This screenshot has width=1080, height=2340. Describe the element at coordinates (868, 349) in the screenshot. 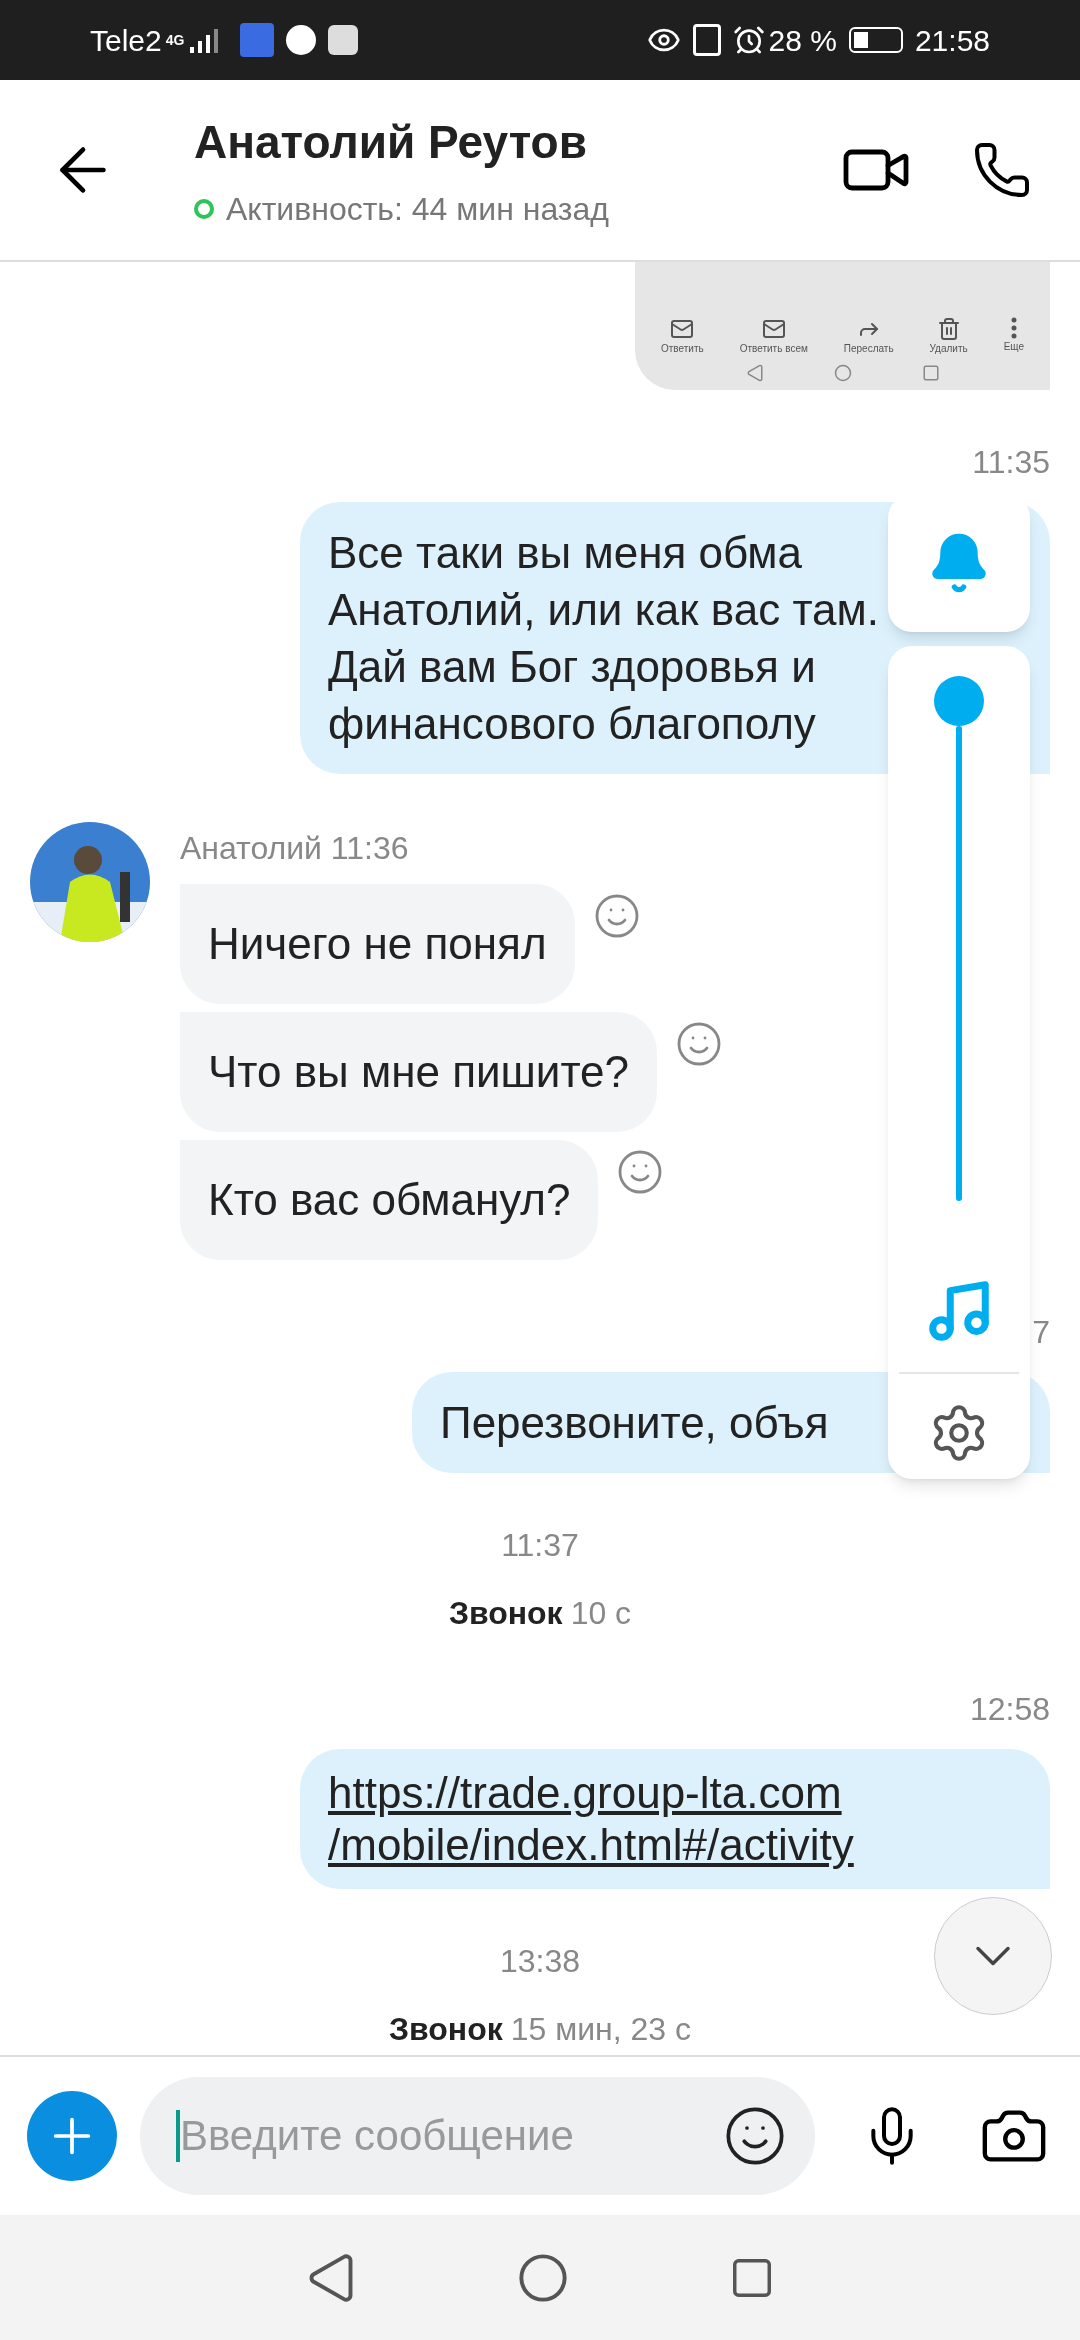

I see `toolbar-label: Переслать` at that location.